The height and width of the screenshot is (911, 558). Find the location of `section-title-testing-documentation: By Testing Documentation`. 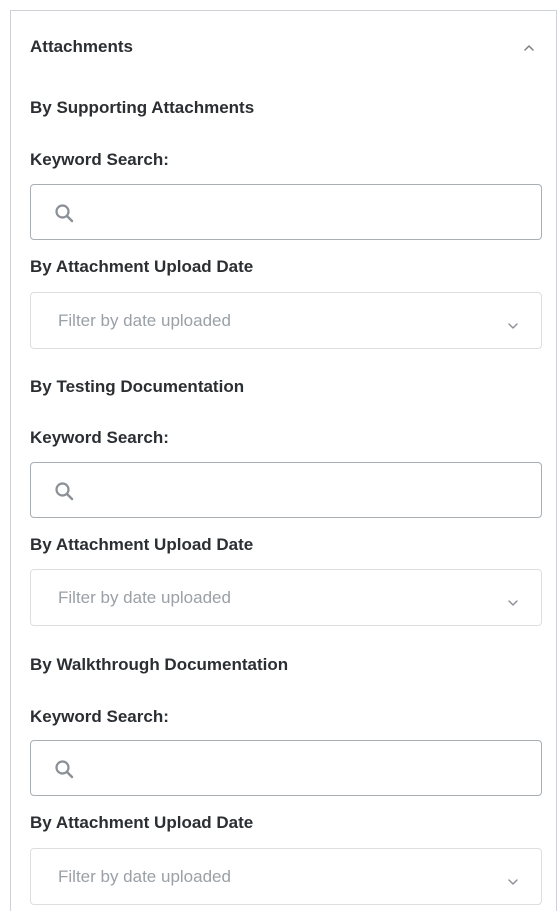

section-title-testing-documentation: By Testing Documentation is located at coordinates (137, 386).